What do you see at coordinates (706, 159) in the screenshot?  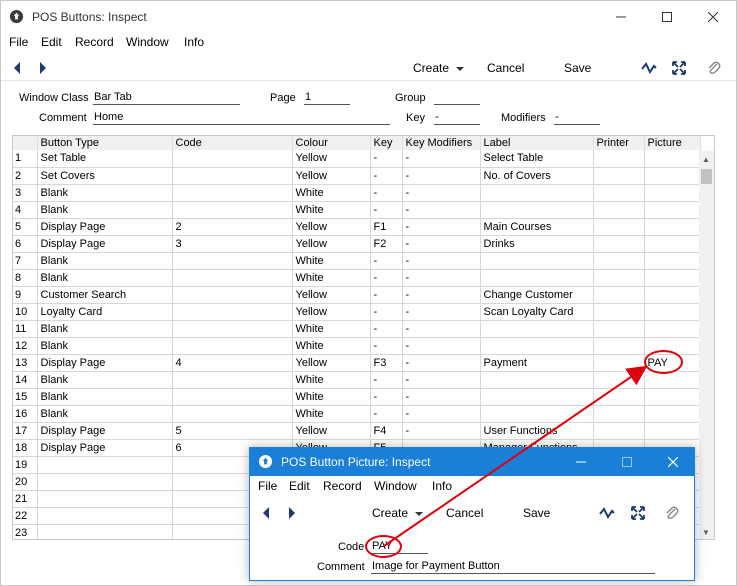 I see `scroll-up-icon: ▲` at bounding box center [706, 159].